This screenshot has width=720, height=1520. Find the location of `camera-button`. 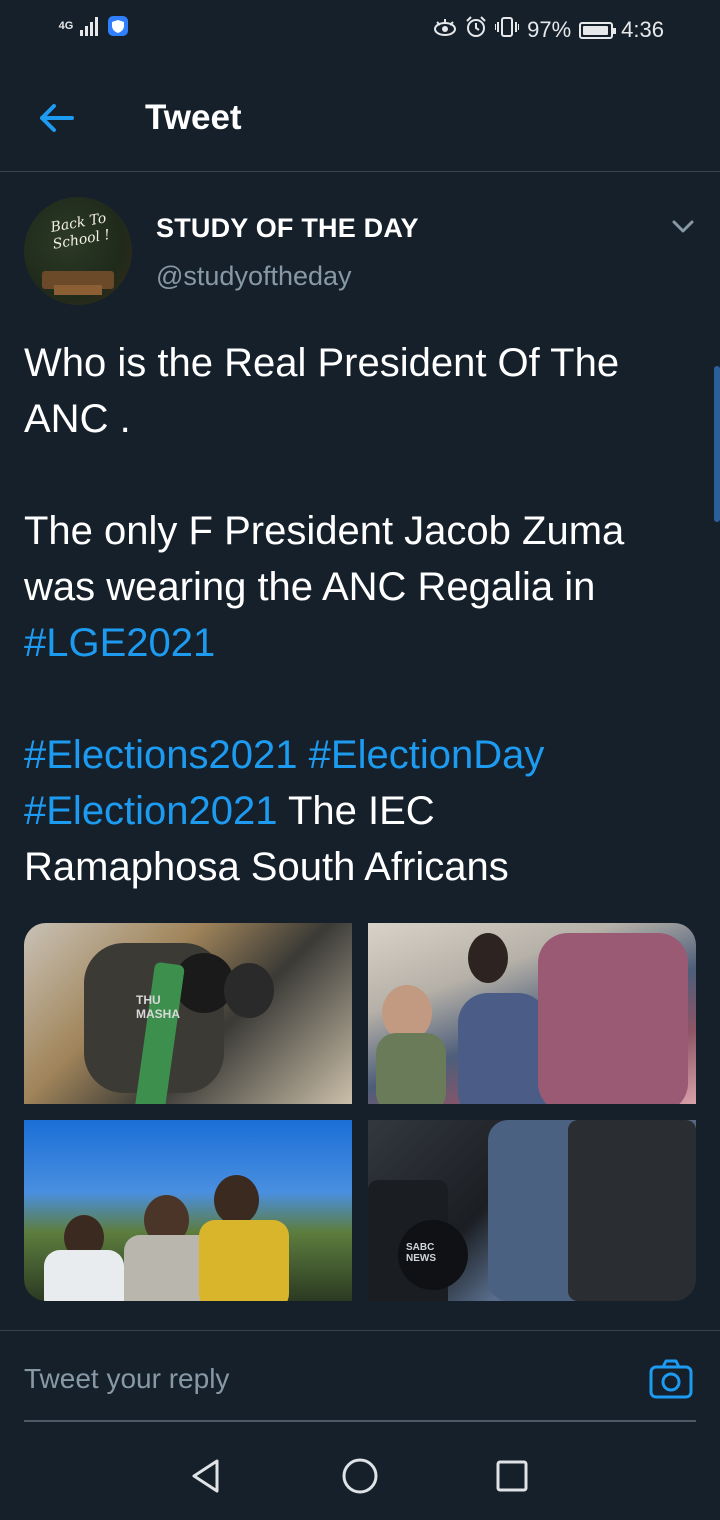

camera-button is located at coordinates (671, 1380).